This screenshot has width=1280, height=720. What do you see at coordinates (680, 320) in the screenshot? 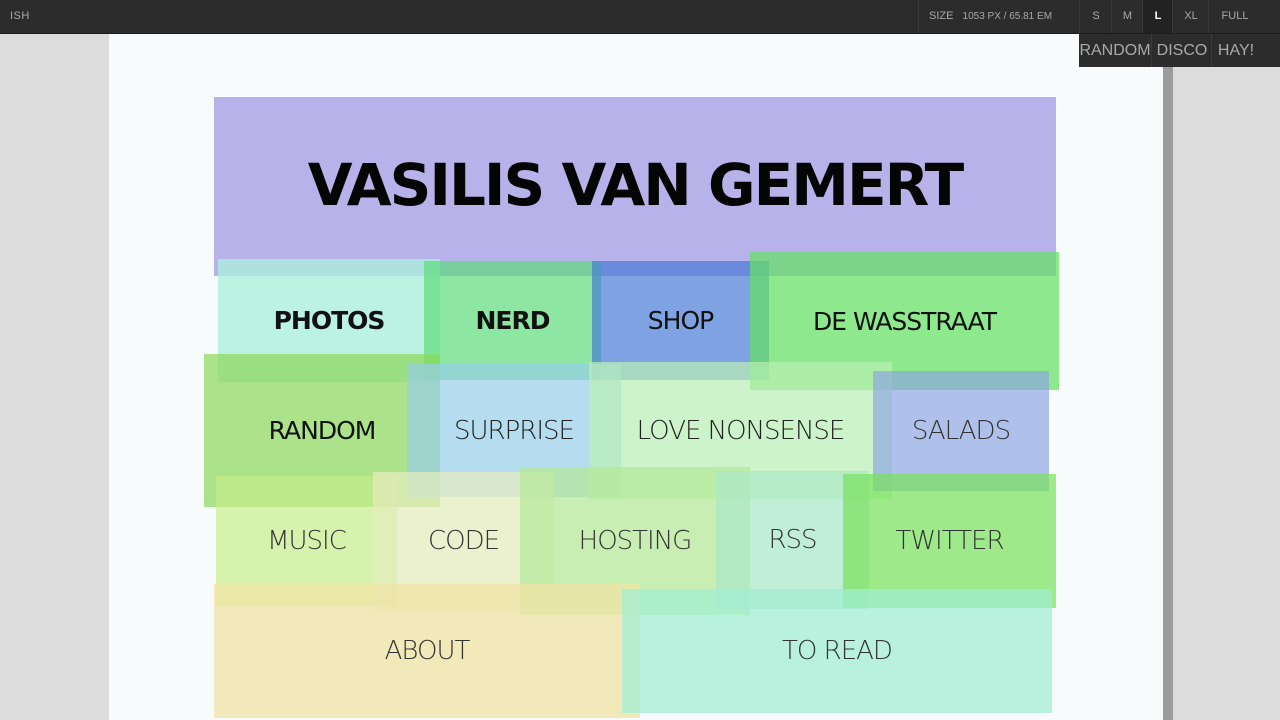
I see `nav-shop-label: SHOP` at bounding box center [680, 320].